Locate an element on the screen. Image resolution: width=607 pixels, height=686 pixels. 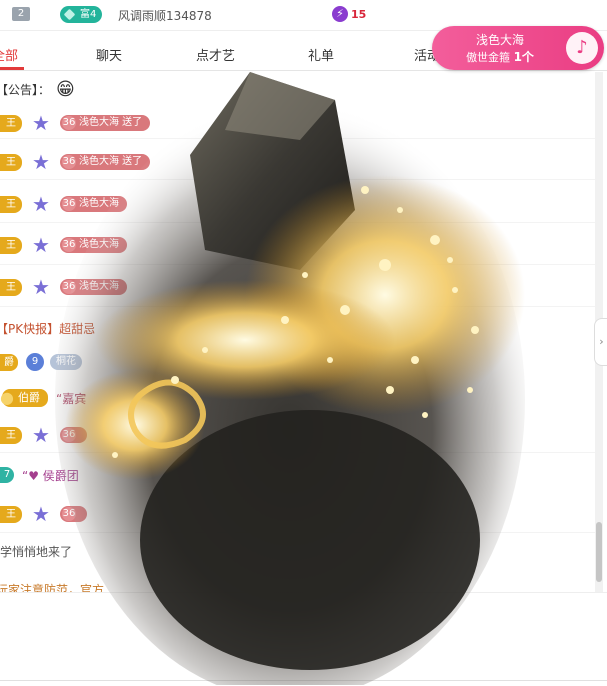
chevron-right-icon: › is located at coordinates (601, 341).